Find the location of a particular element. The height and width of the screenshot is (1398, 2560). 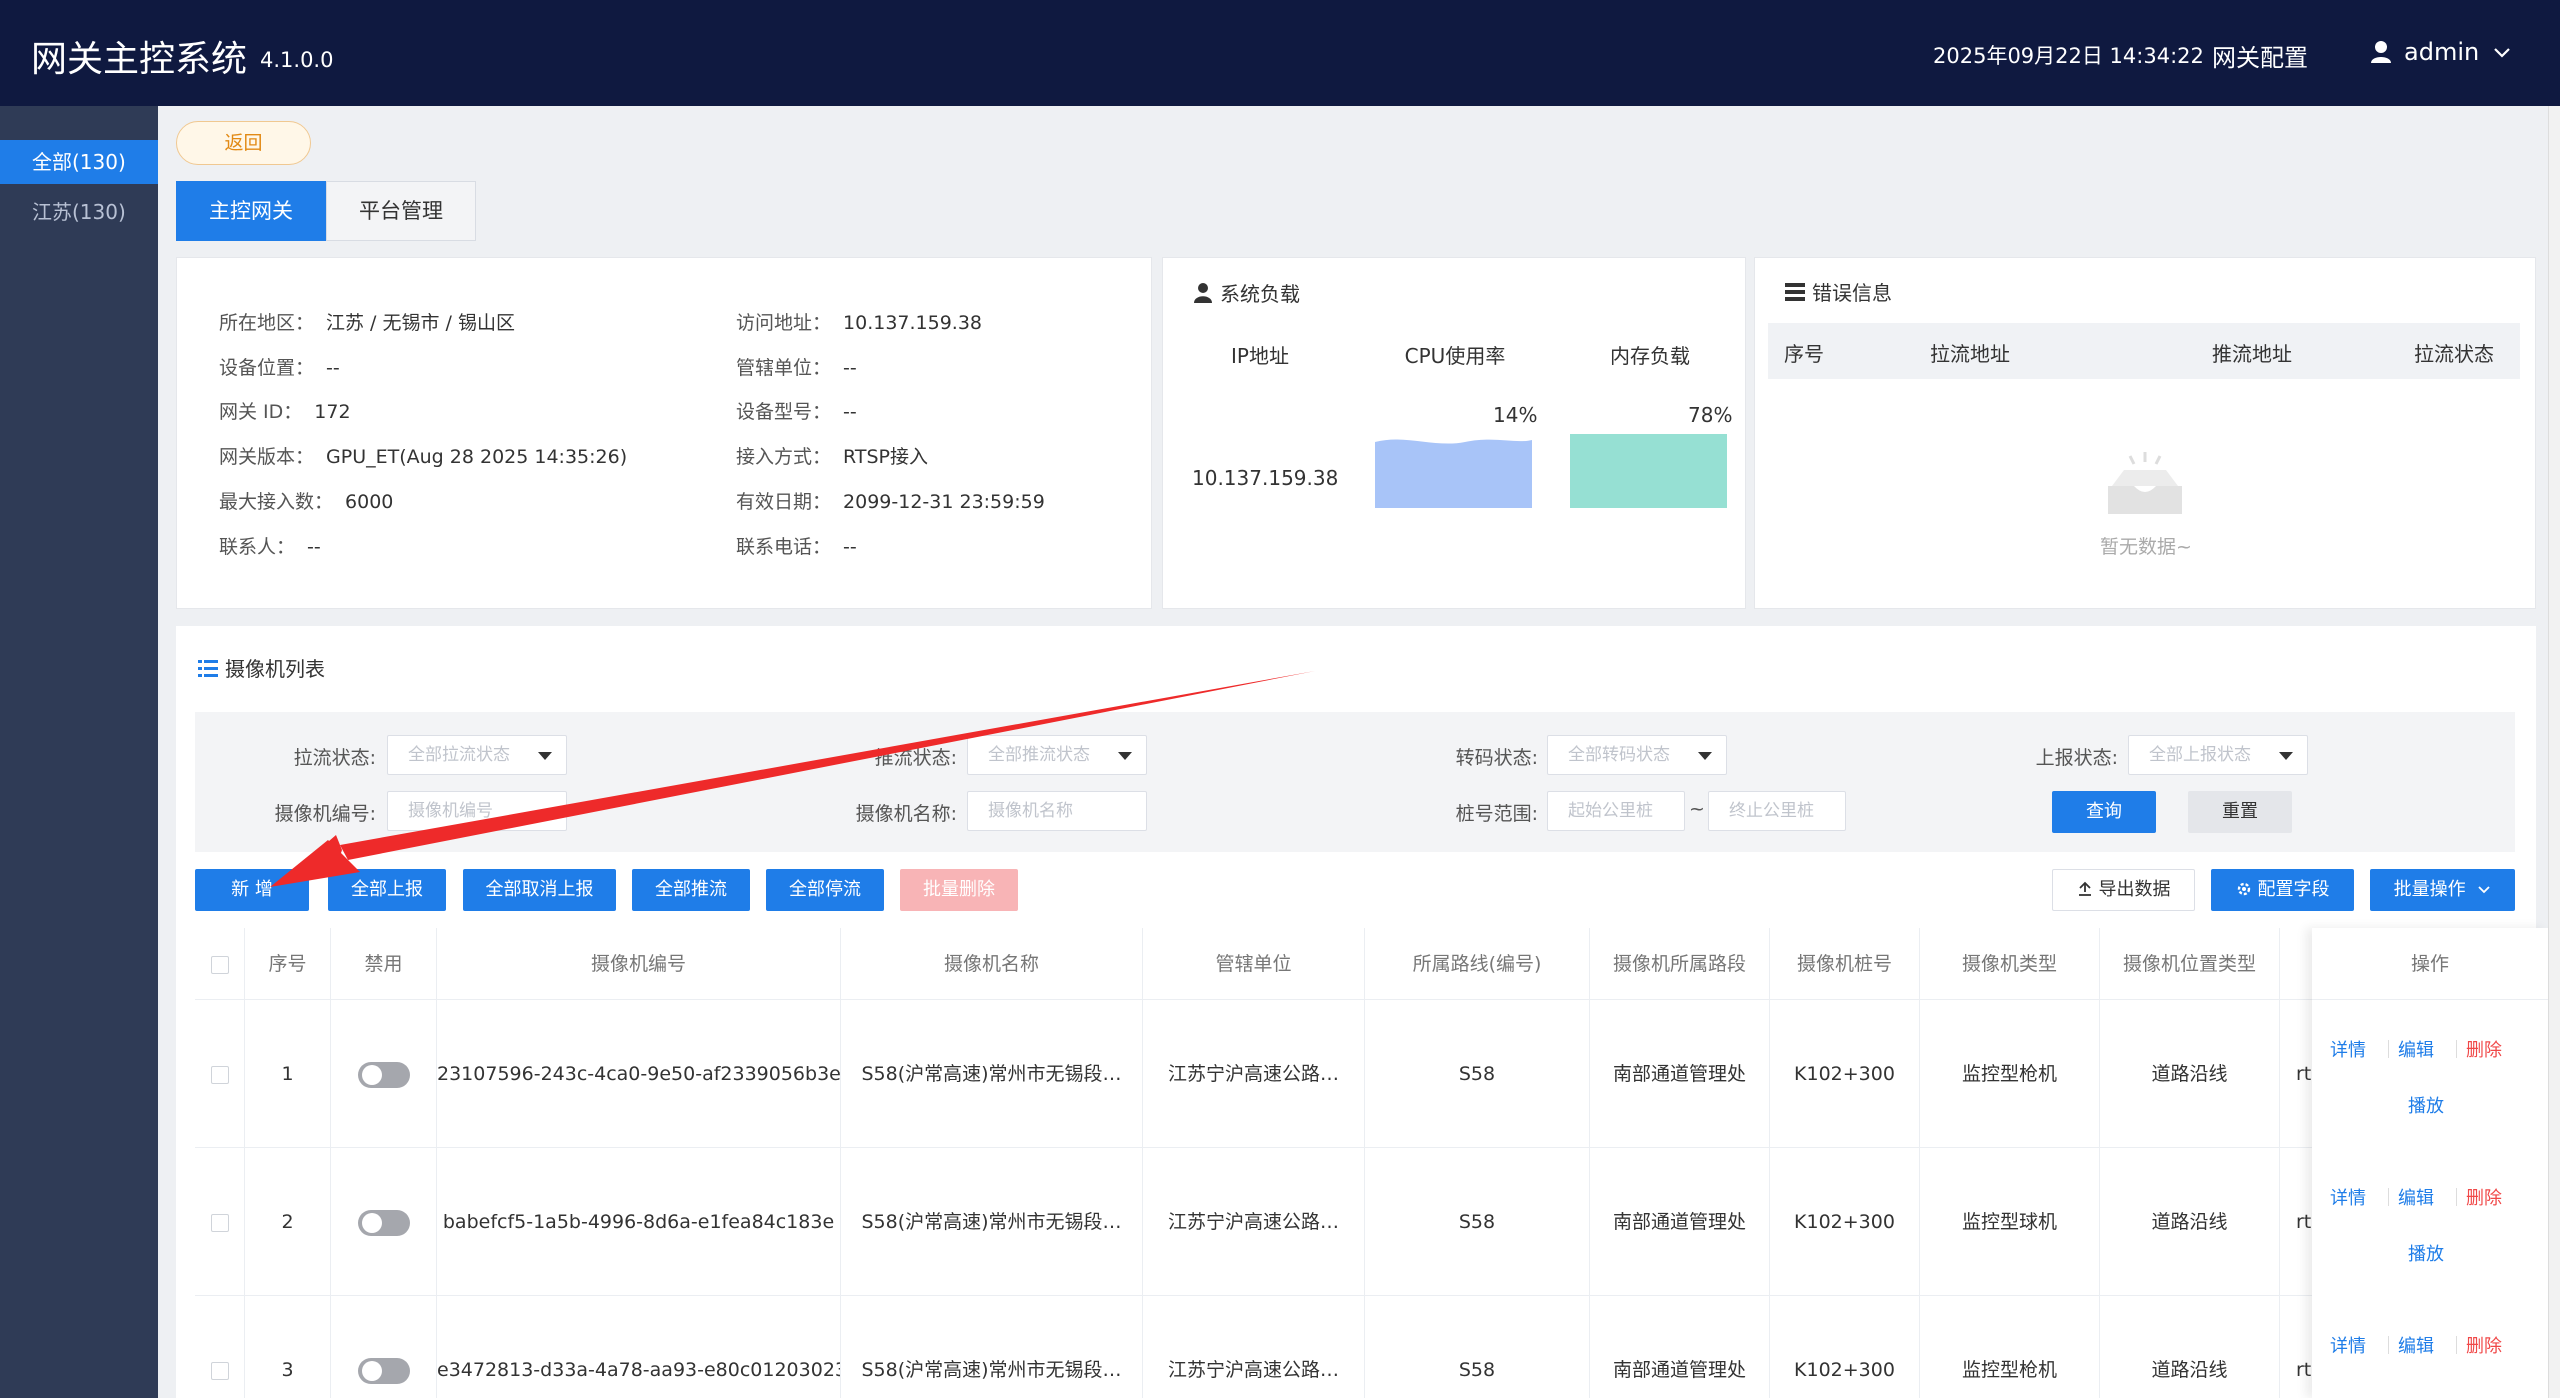

export-data-button: 导出数据 is located at coordinates (2123, 890).